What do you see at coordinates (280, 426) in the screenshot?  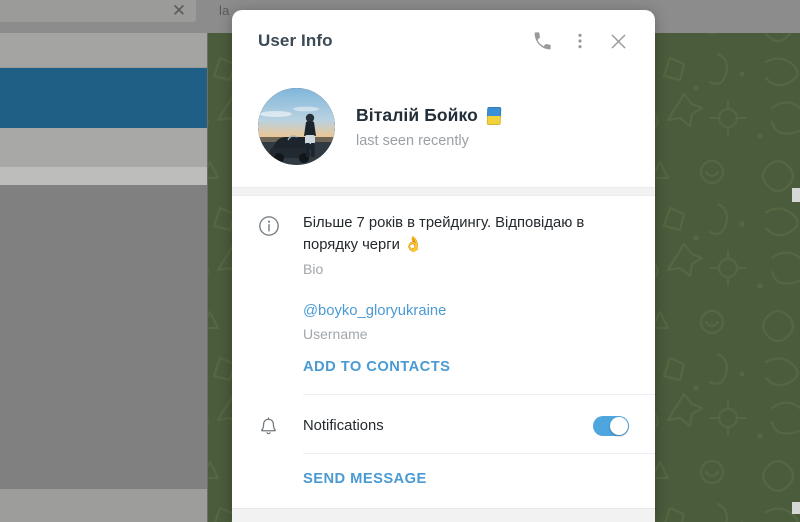 I see `bell-icon-wrap` at bounding box center [280, 426].